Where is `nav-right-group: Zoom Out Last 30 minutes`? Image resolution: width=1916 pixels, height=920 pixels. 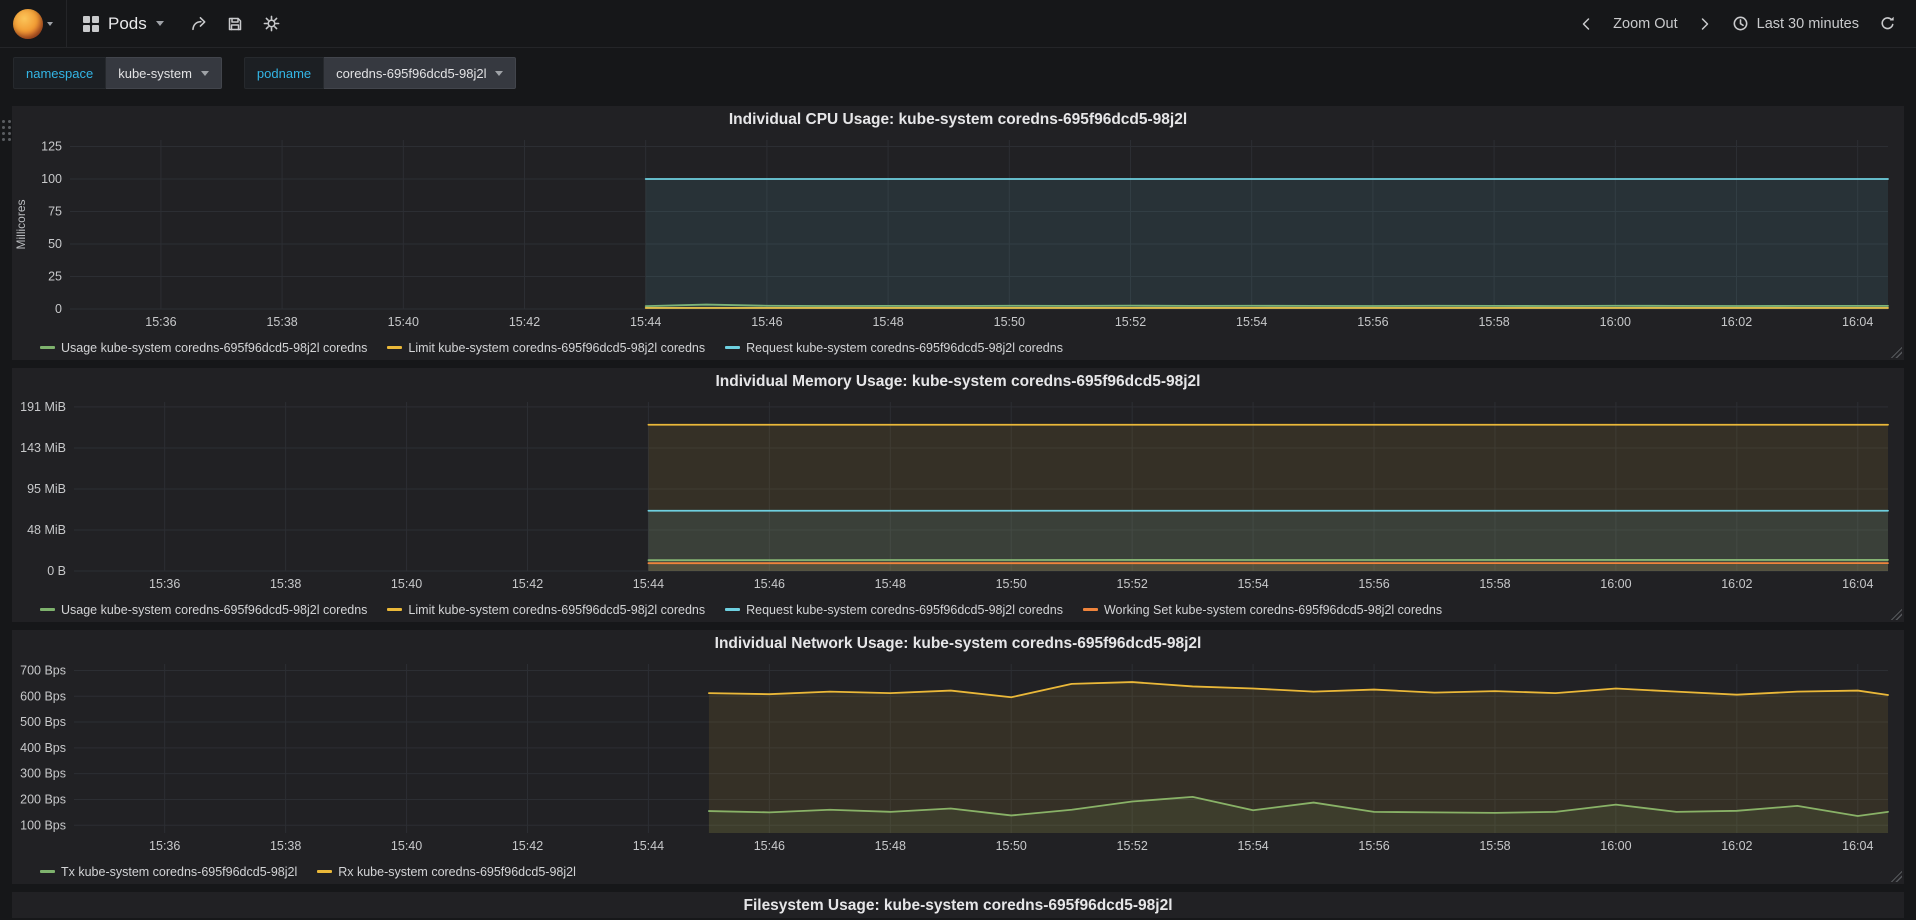
nav-right-group: Zoom Out Last 30 minutes is located at coordinates (1737, 23).